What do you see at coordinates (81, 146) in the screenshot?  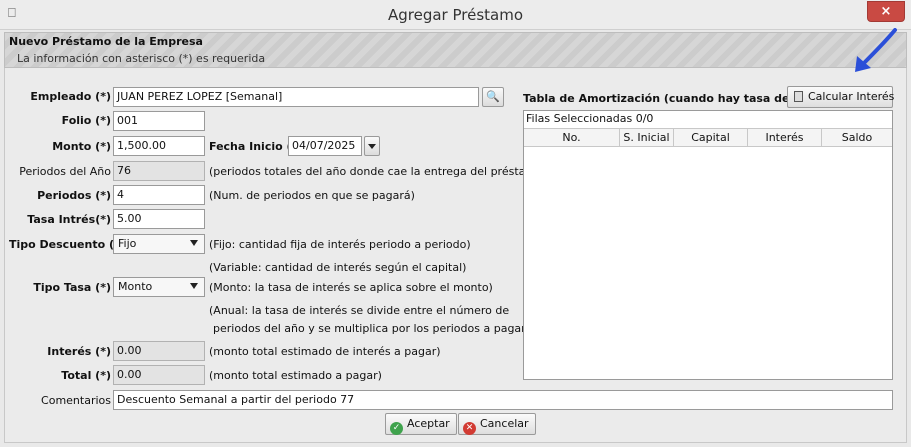 I see `monto-label: Monto (*)` at bounding box center [81, 146].